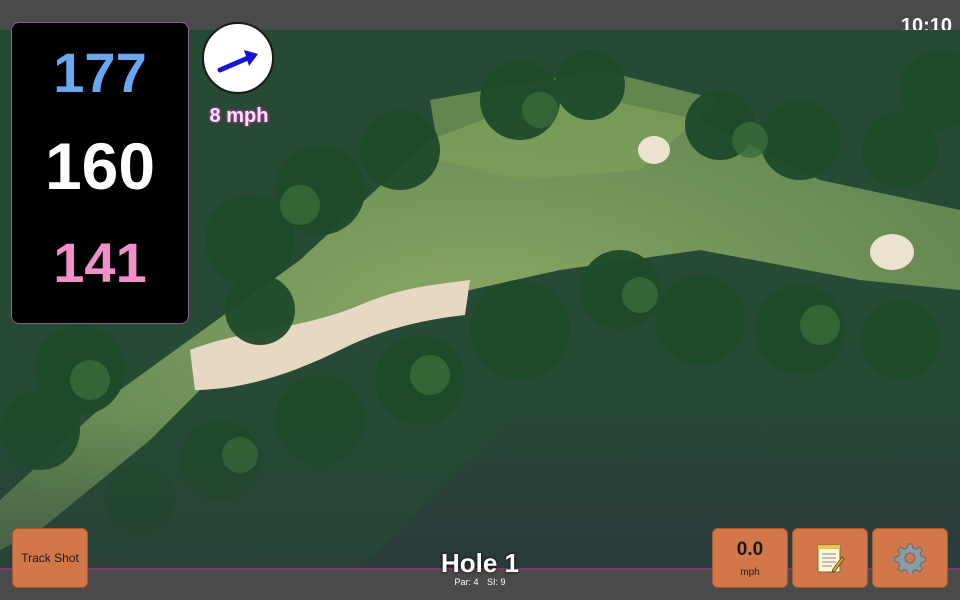 This screenshot has width=960, height=600. What do you see at coordinates (100, 166) in the screenshot?
I see `center-distance: 160` at bounding box center [100, 166].